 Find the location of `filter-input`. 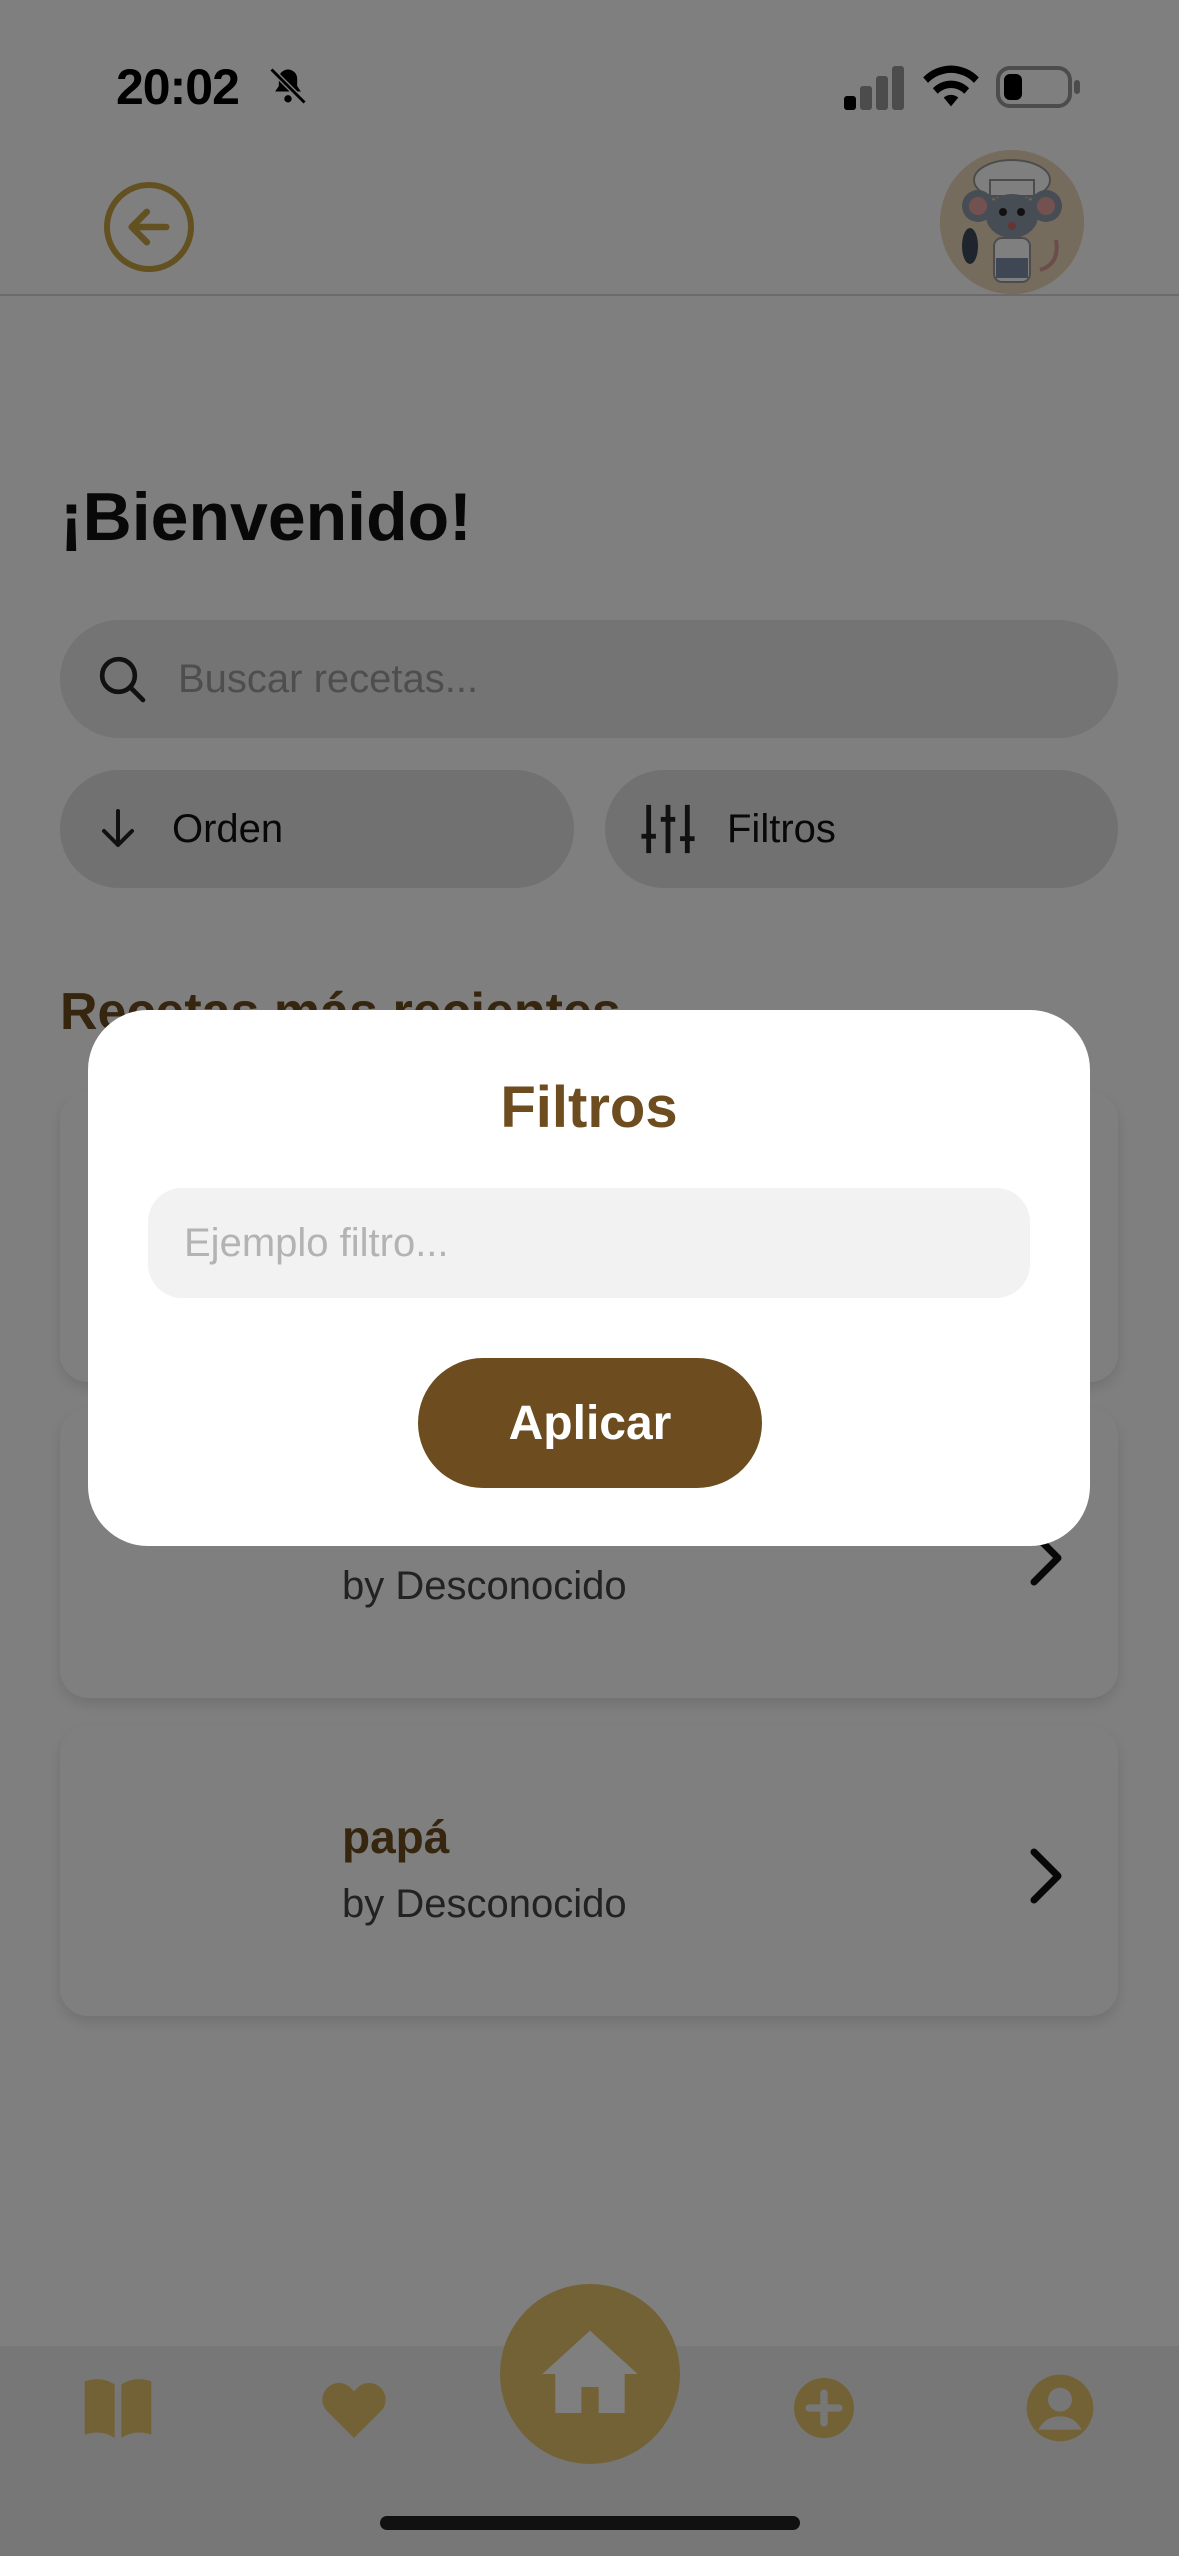

filter-input is located at coordinates (589, 1243).